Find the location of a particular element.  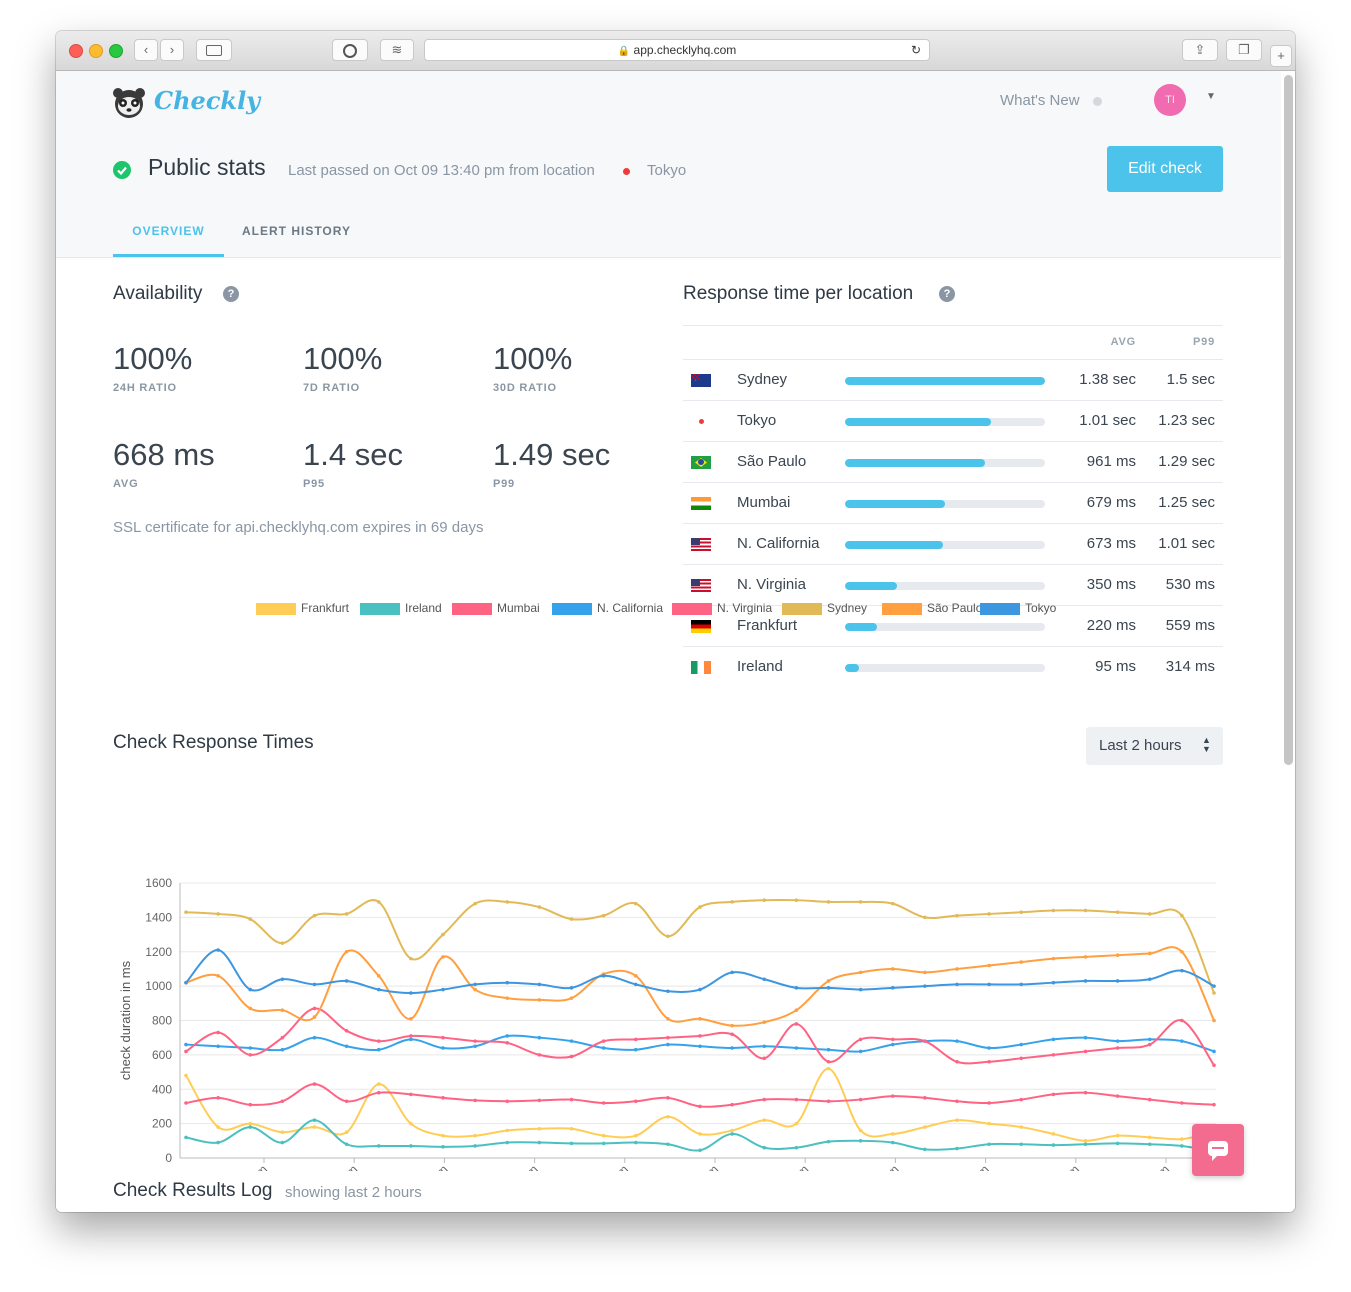

response-help-icon: ? is located at coordinates (947, 294).